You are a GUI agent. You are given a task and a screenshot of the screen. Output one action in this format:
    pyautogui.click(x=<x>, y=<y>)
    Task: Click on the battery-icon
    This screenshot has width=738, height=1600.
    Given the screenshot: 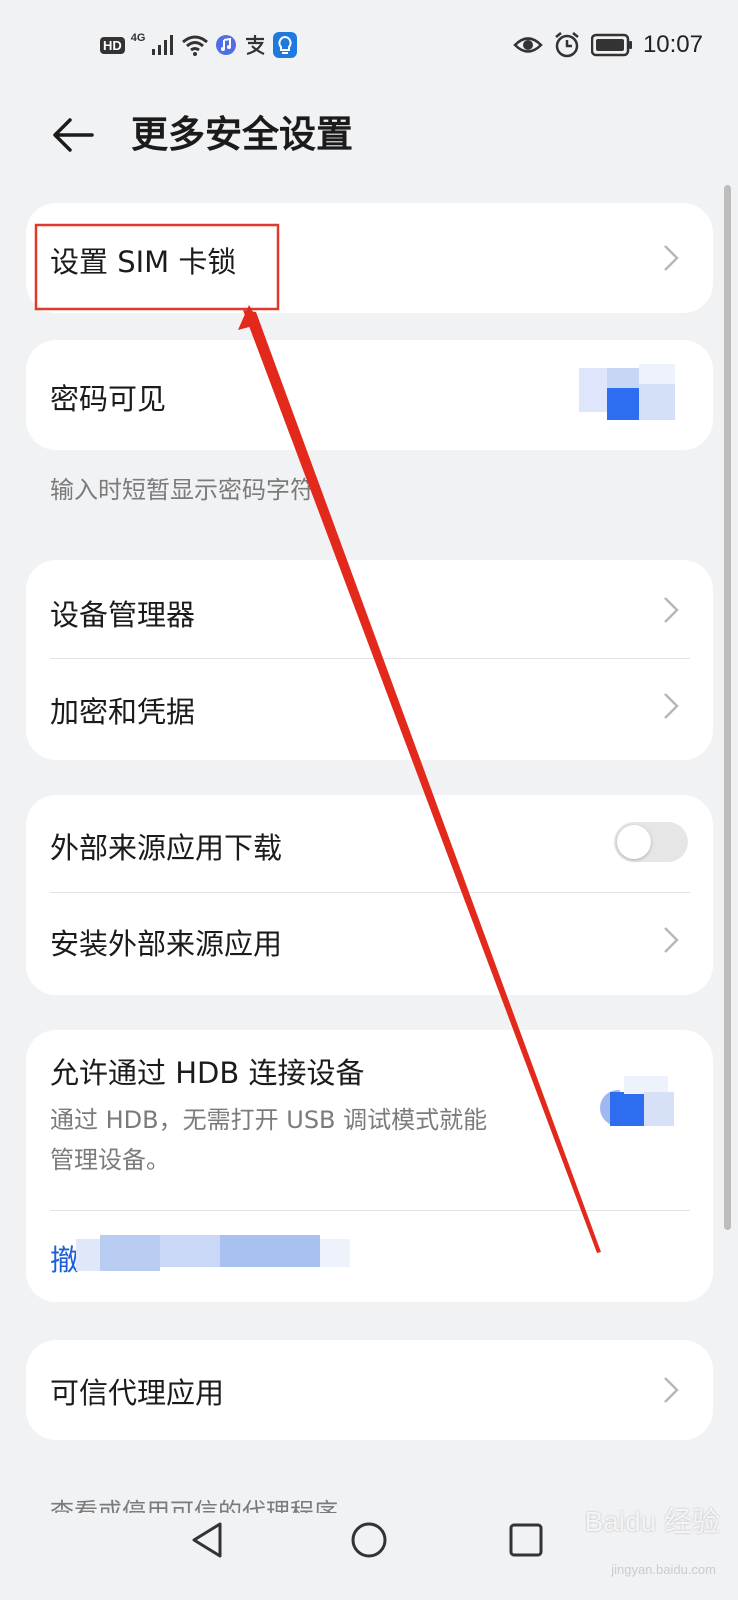 What is the action you would take?
    pyautogui.click(x=611, y=45)
    